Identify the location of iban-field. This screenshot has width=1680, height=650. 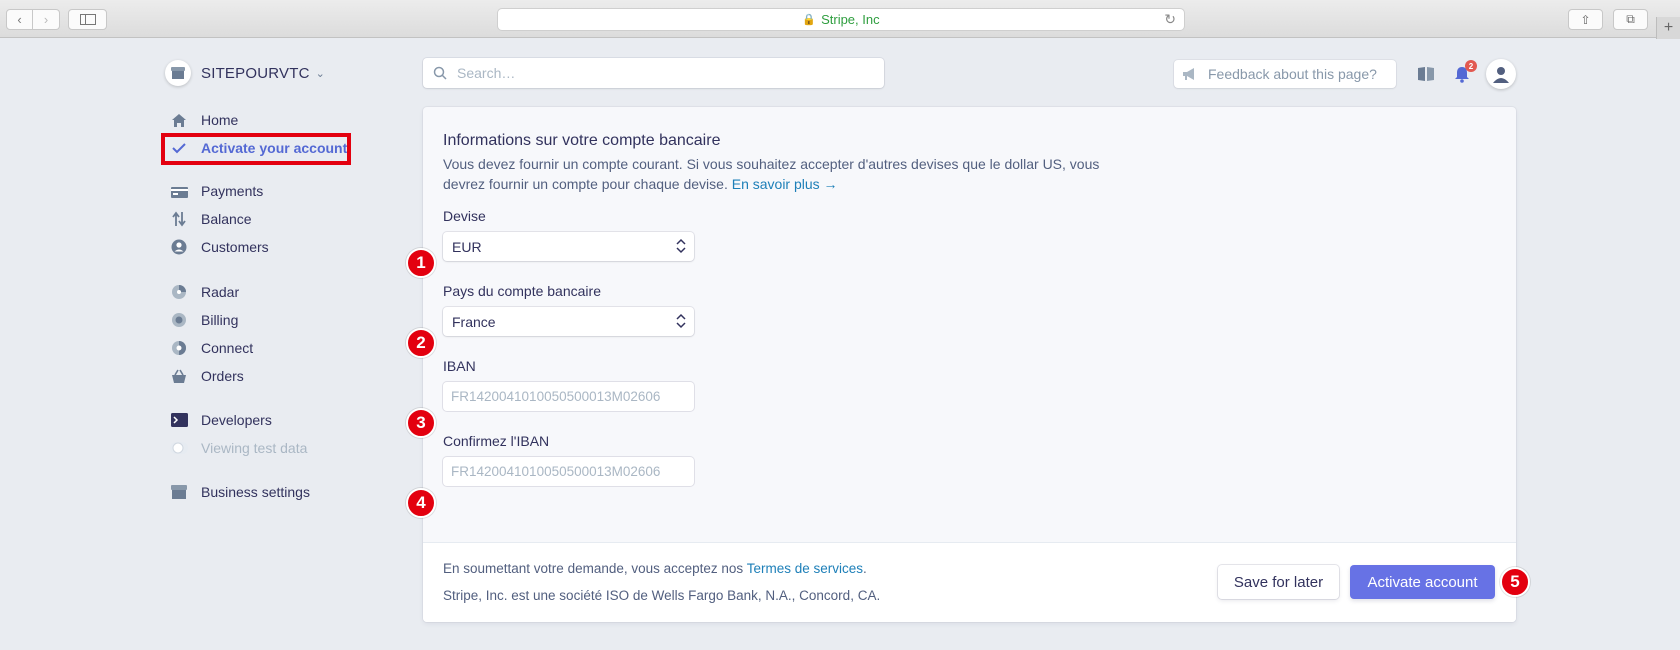
(568, 396).